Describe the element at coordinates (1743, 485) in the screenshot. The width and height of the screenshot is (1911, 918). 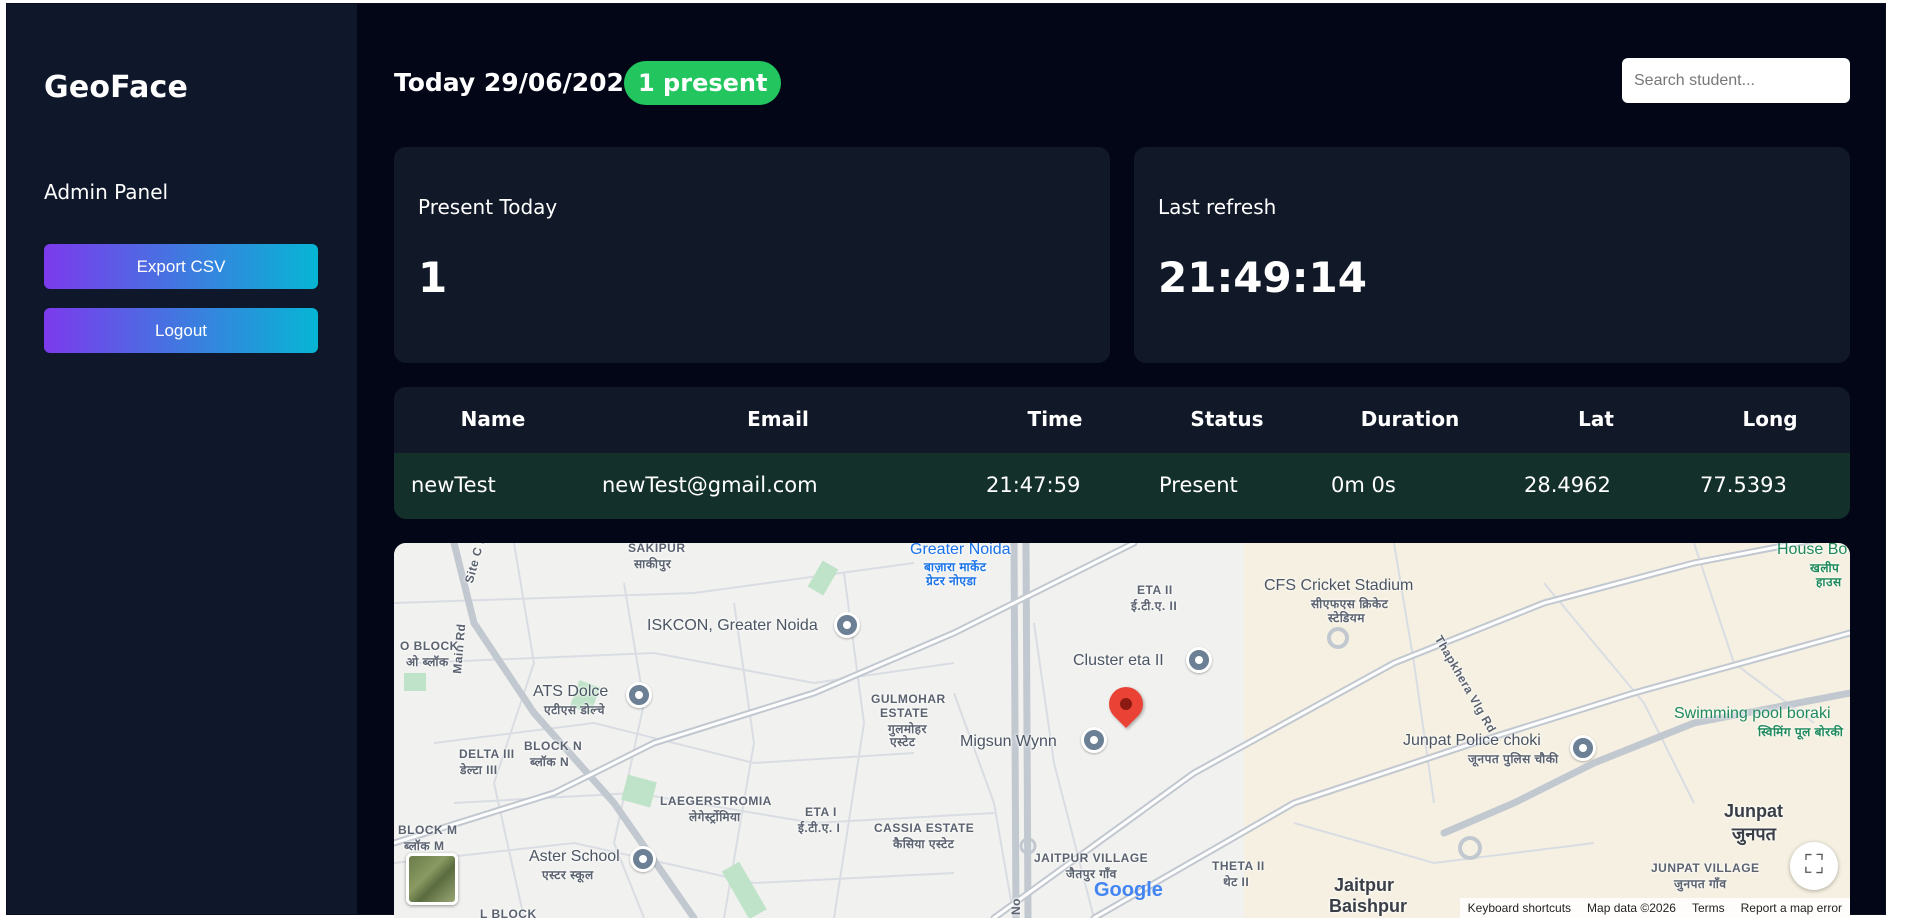
I see `cell-long: 77.5393` at that location.